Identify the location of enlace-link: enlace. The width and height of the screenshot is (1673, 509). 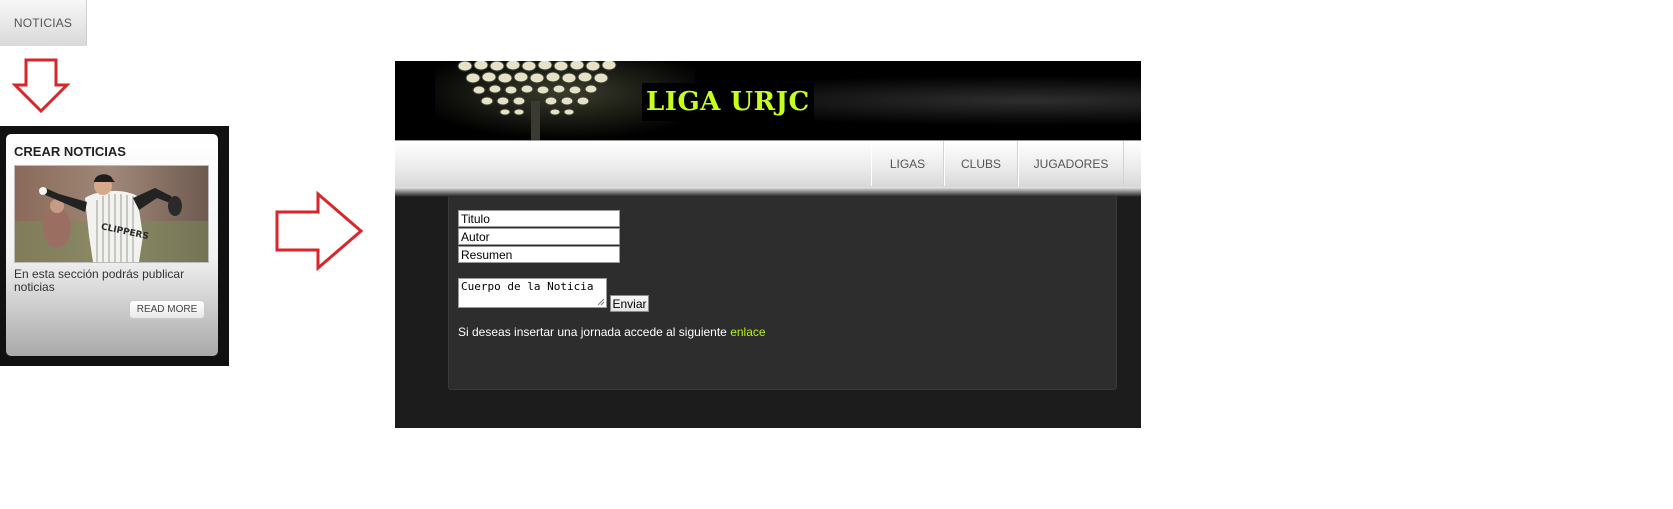
(747, 332).